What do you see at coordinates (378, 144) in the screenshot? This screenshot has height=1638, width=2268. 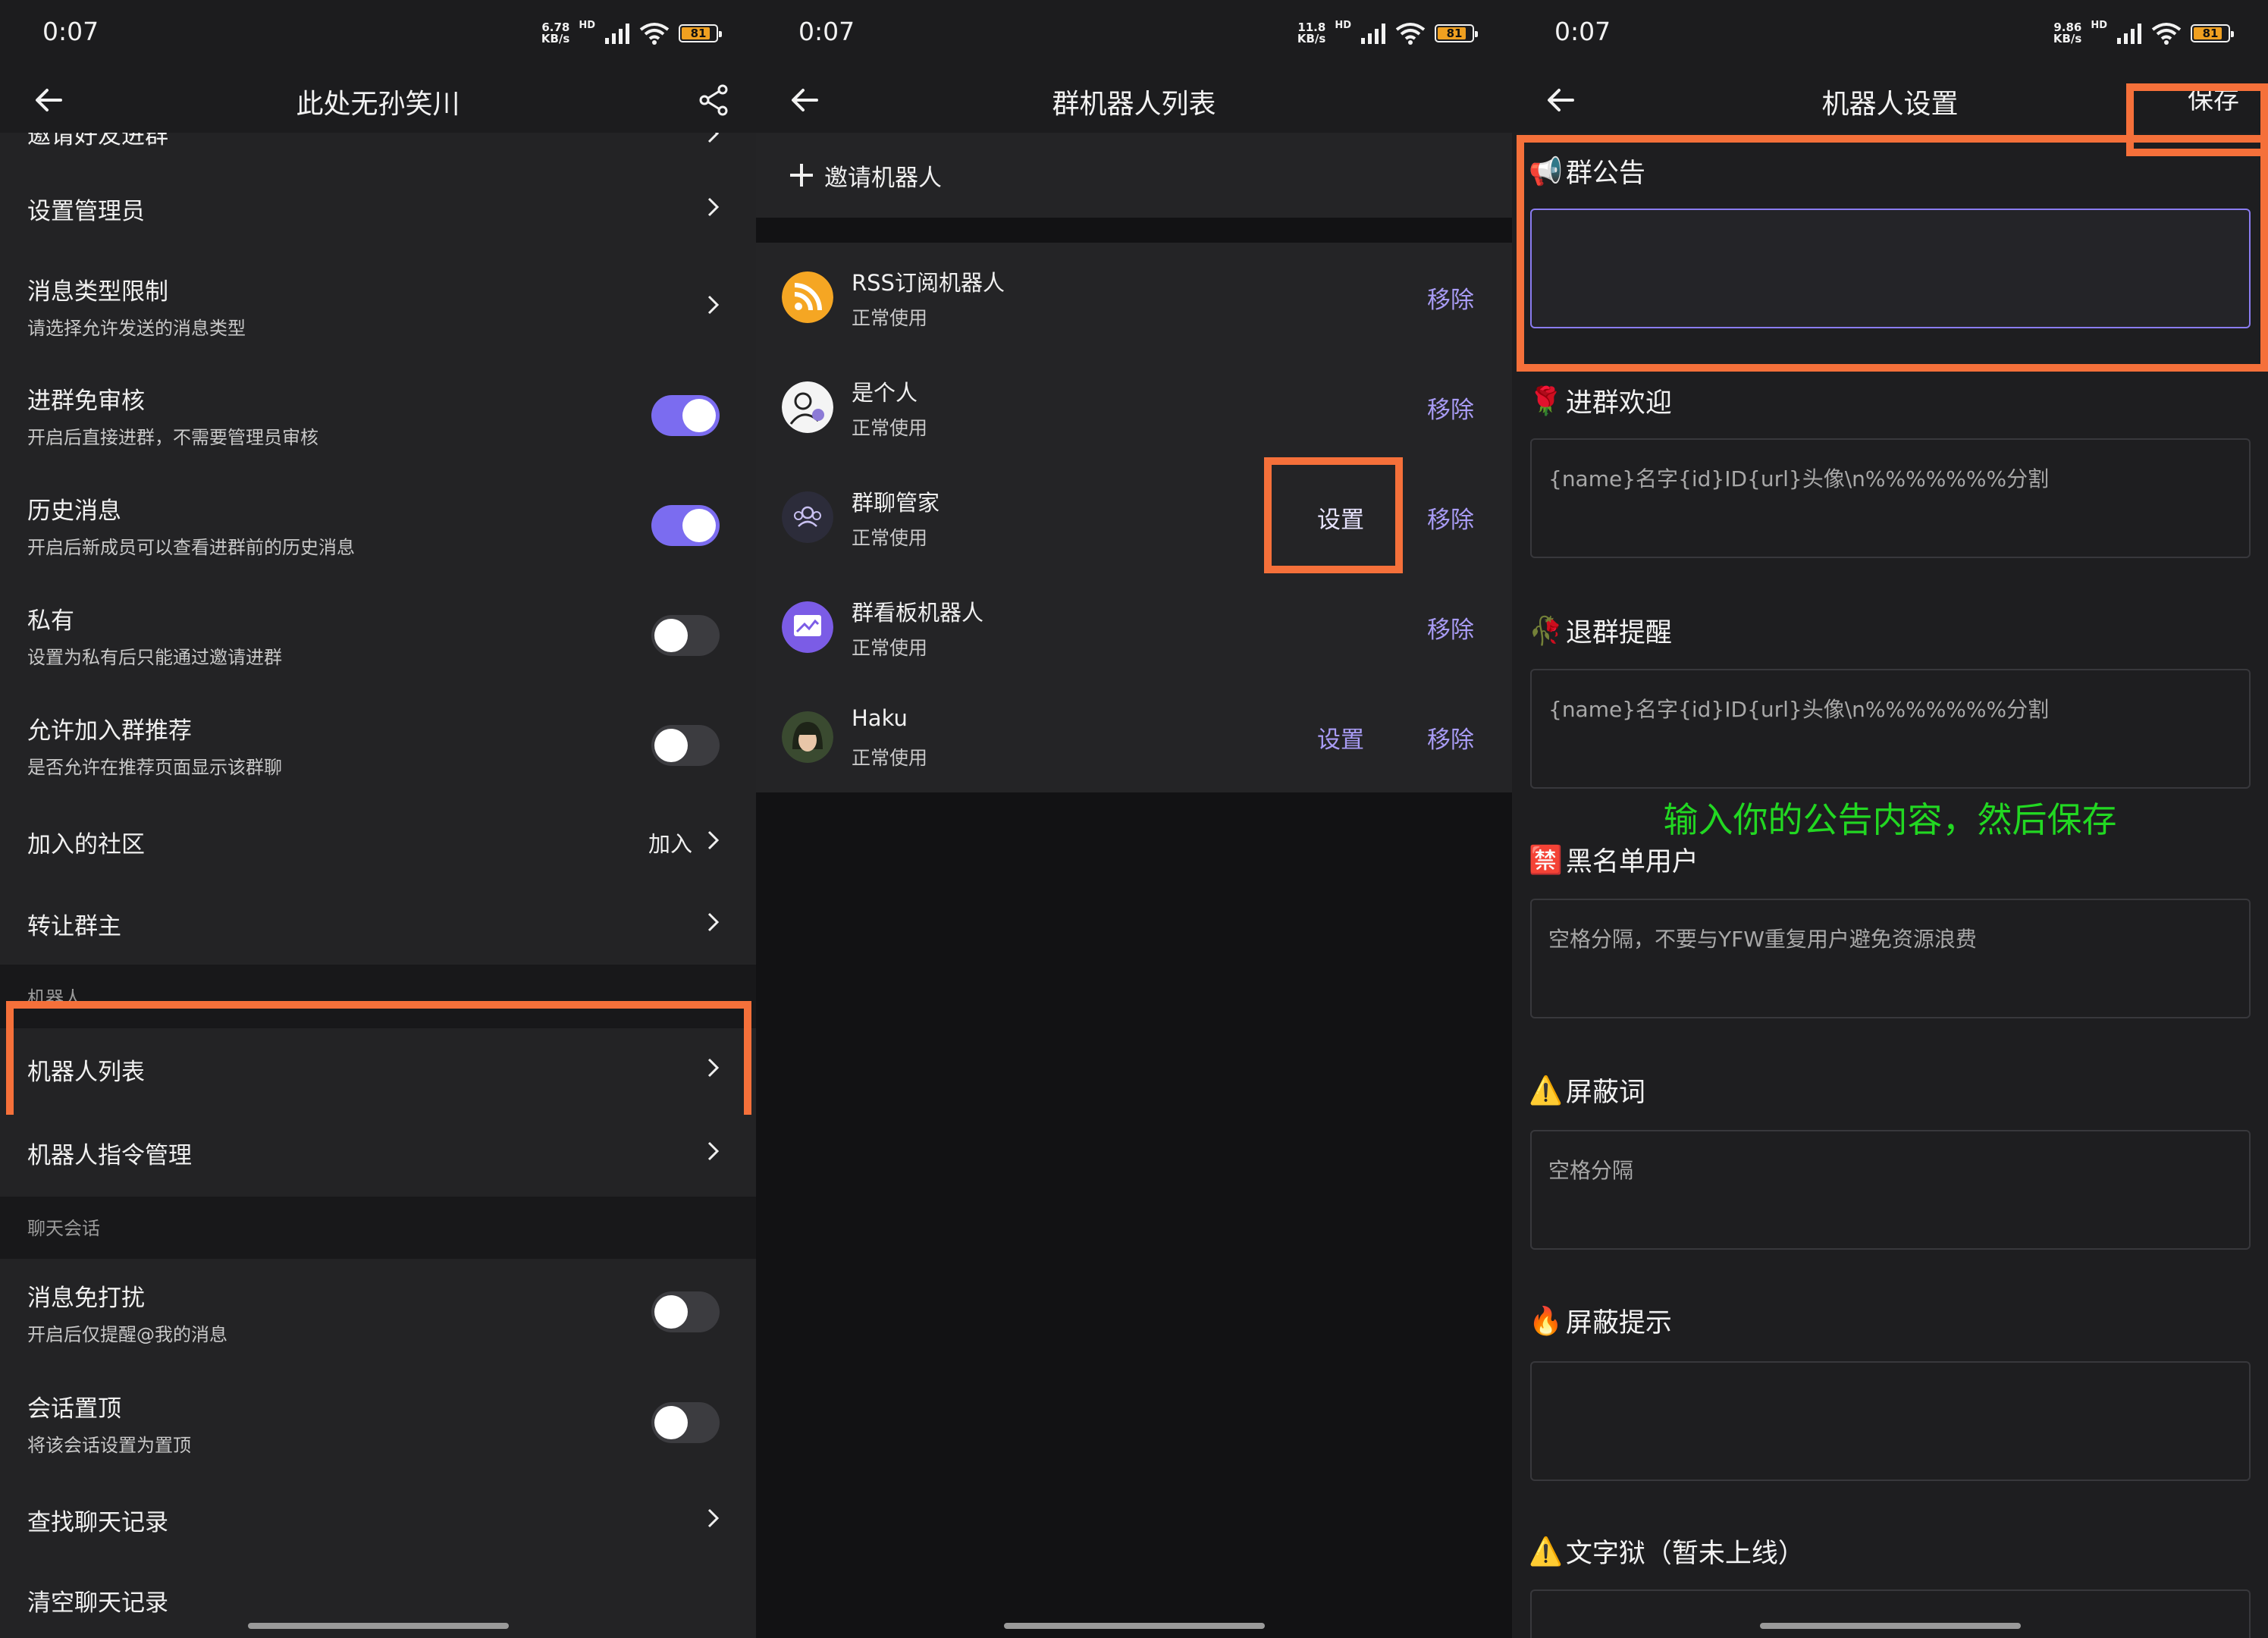 I see `settings-row-invite: 邀请好友进群` at bounding box center [378, 144].